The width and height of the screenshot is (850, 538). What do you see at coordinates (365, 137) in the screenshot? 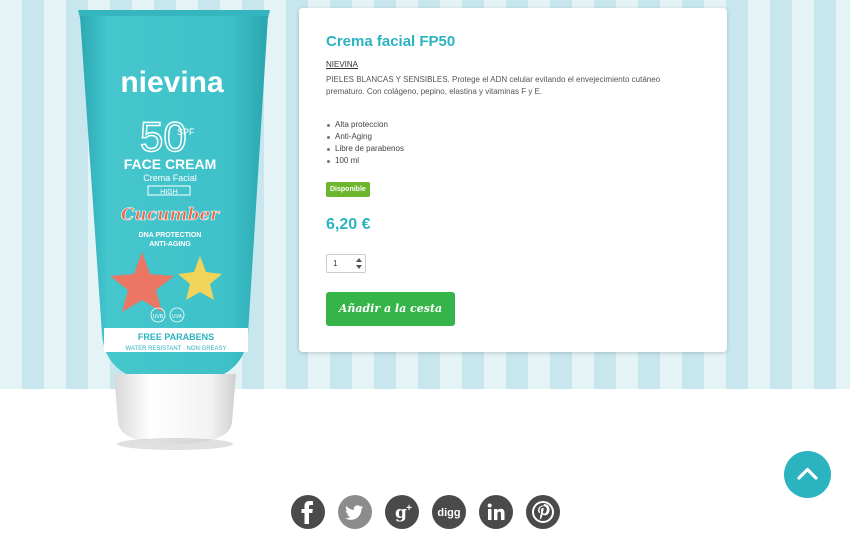
I see `feature-item: Anti-Aging` at bounding box center [365, 137].